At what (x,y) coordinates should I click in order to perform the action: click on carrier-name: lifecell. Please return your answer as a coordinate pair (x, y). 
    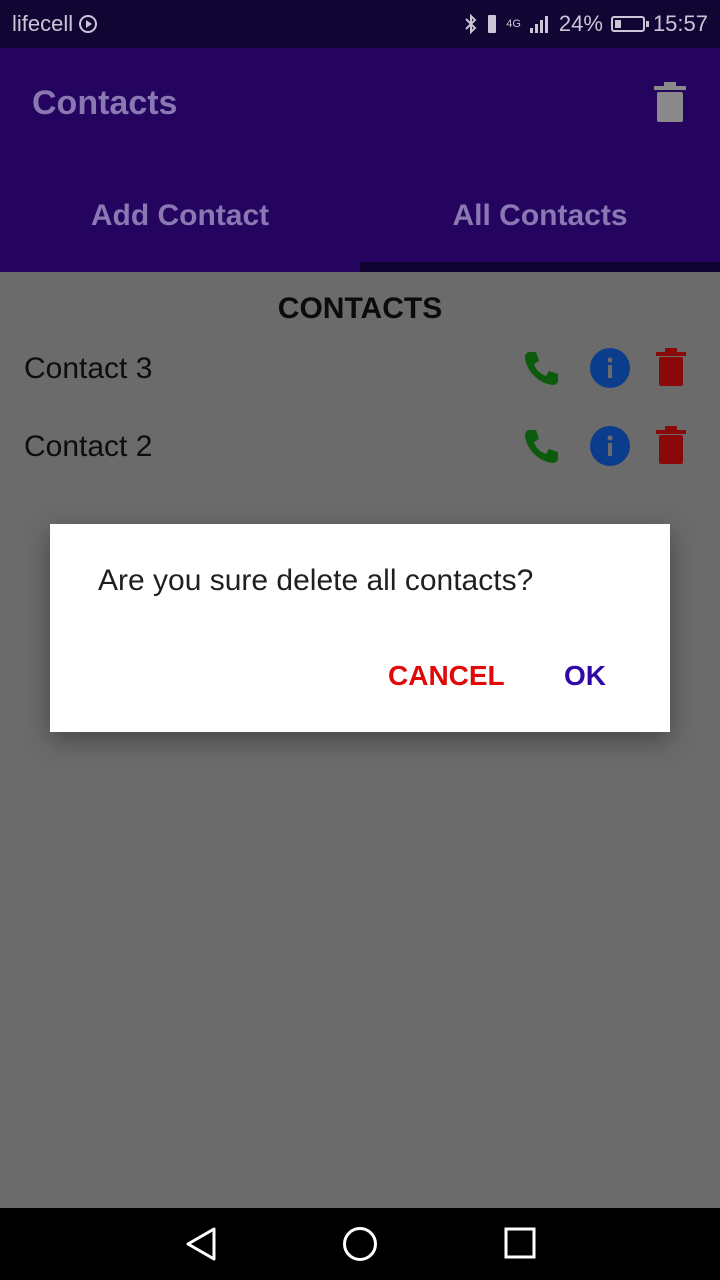
    Looking at the image, I should click on (43, 23).